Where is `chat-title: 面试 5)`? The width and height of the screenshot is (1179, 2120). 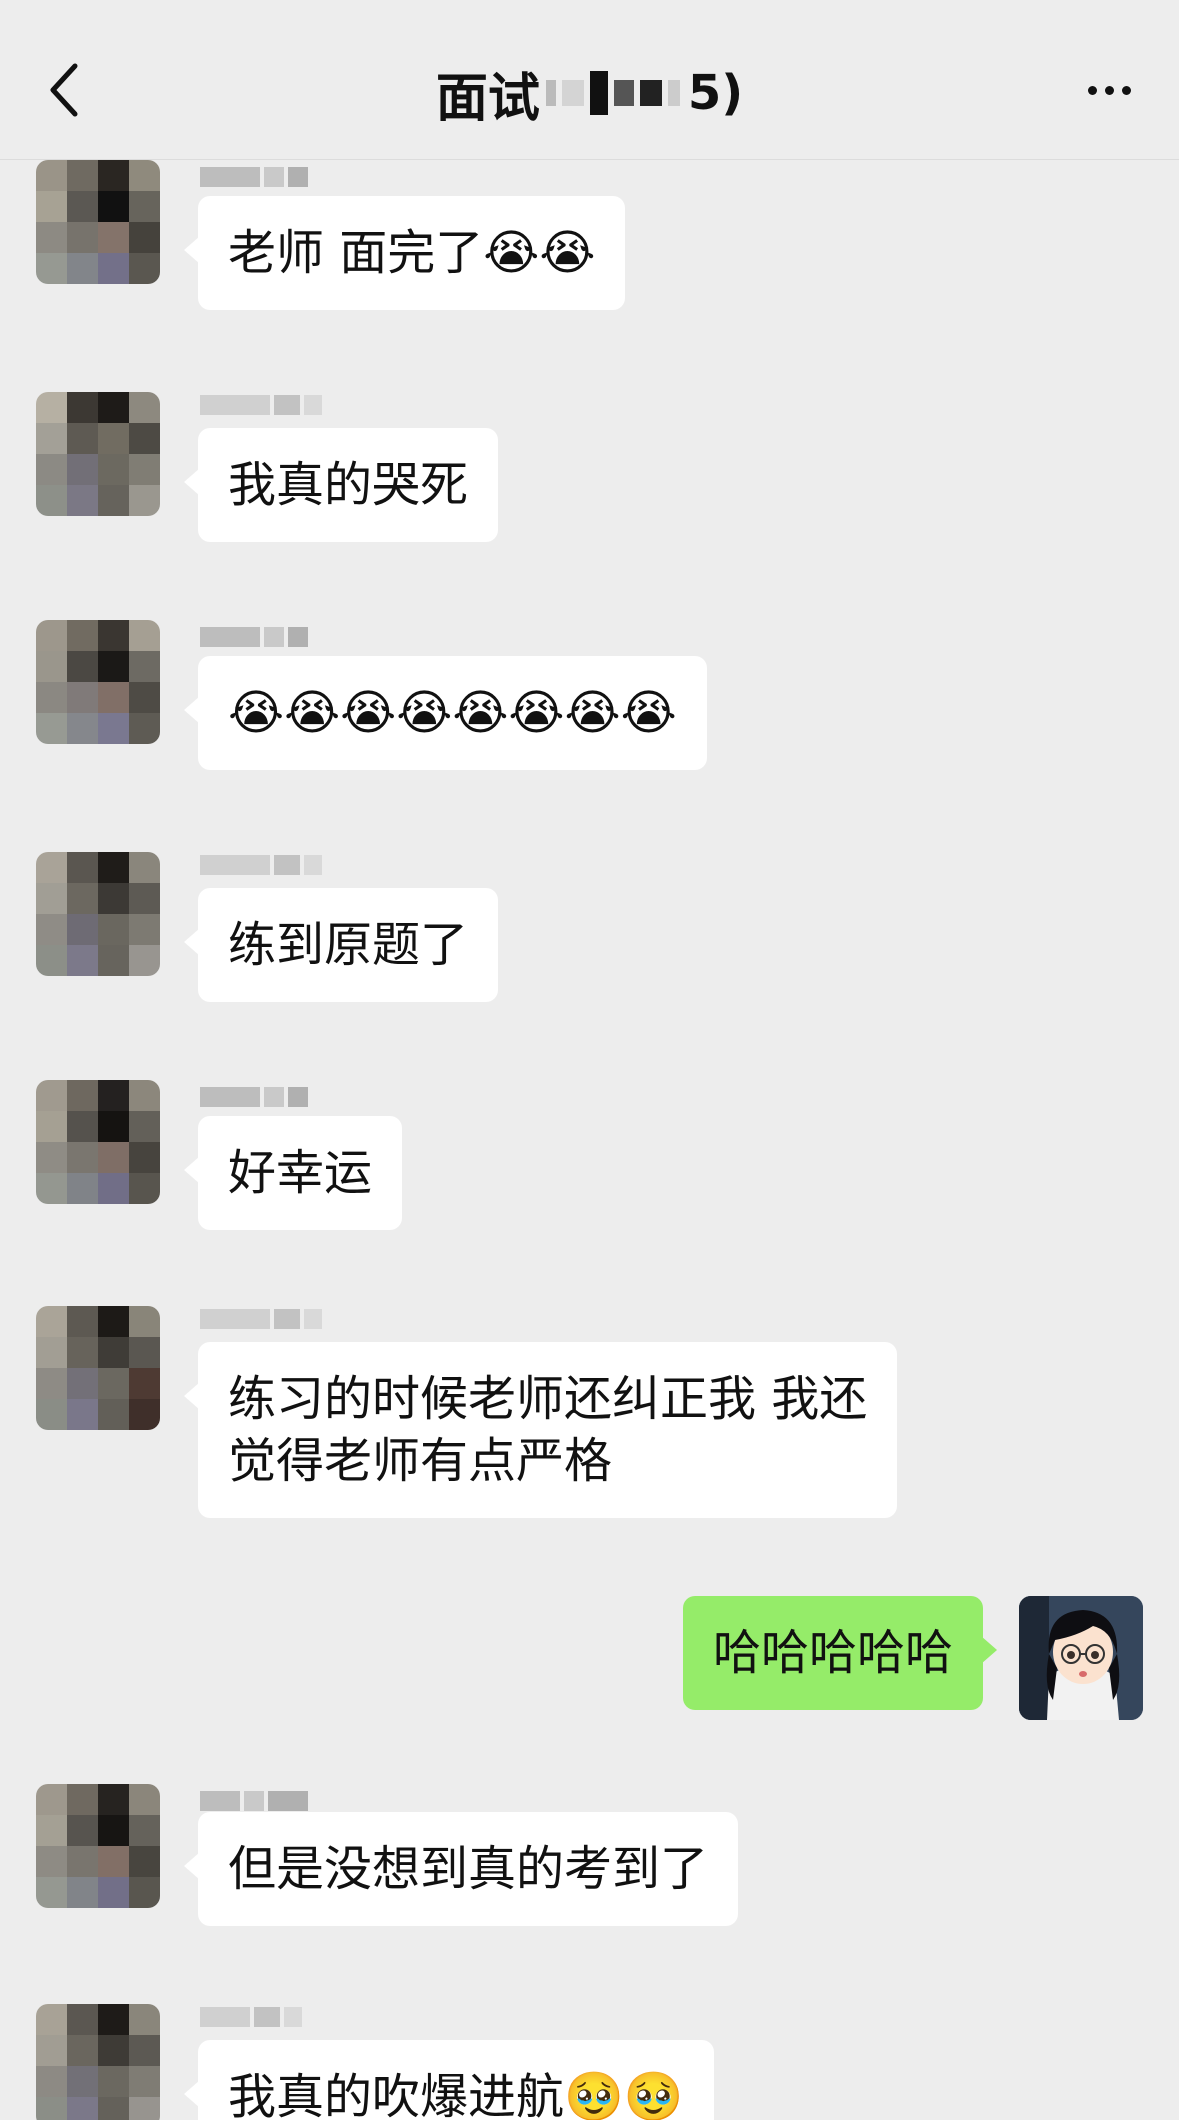
chat-title: 面试 5) is located at coordinates (589, 93).